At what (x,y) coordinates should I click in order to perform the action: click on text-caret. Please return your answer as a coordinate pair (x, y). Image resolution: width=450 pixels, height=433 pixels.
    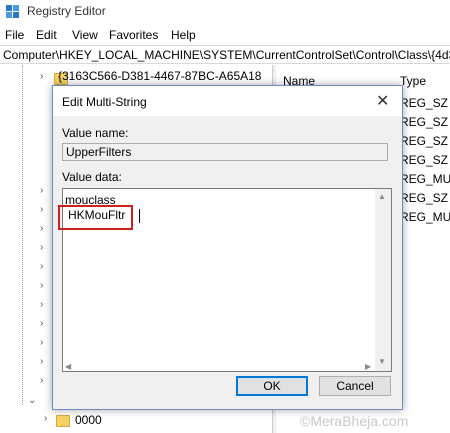
    Looking at the image, I should click on (139, 216).